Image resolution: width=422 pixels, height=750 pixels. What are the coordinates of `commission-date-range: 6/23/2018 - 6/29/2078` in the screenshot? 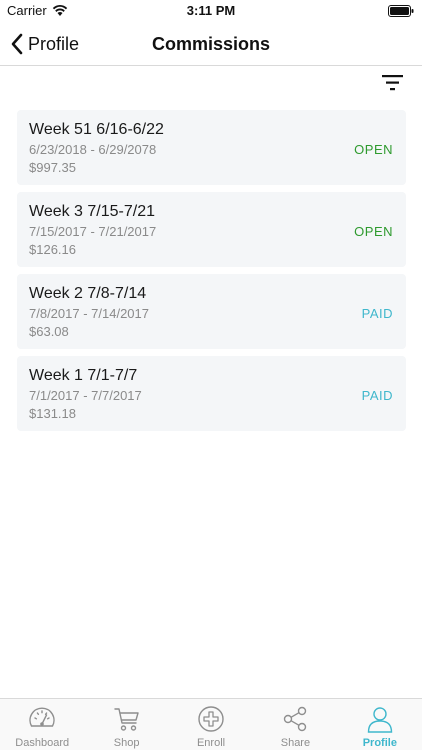 It's located at (93, 149).